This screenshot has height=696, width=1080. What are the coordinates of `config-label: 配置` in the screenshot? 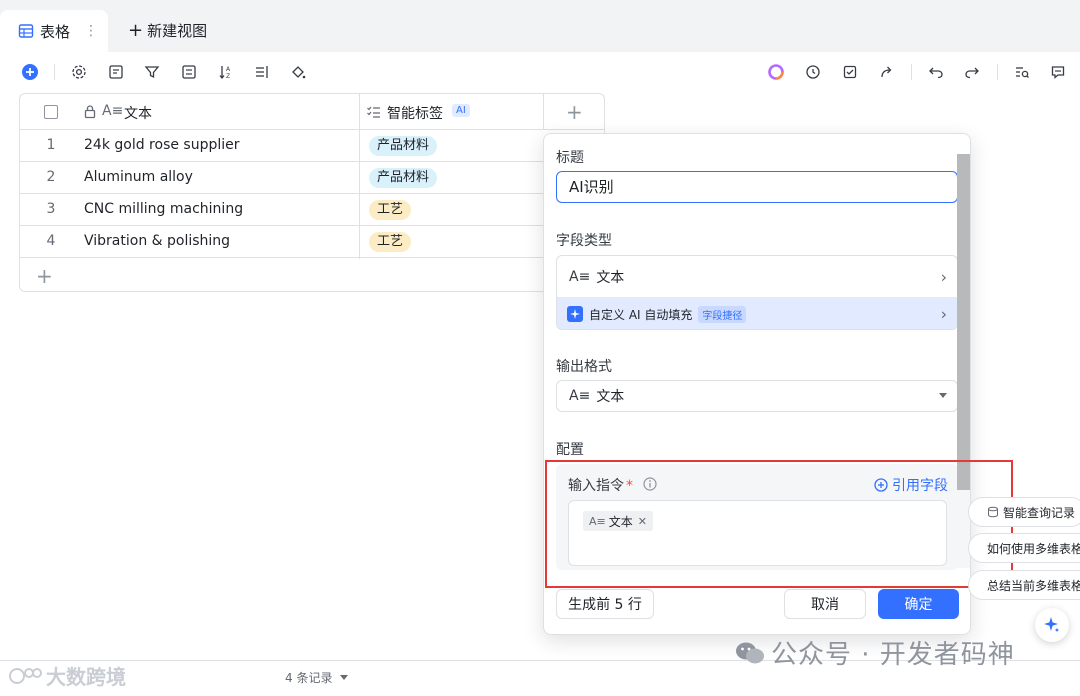 It's located at (570, 450).